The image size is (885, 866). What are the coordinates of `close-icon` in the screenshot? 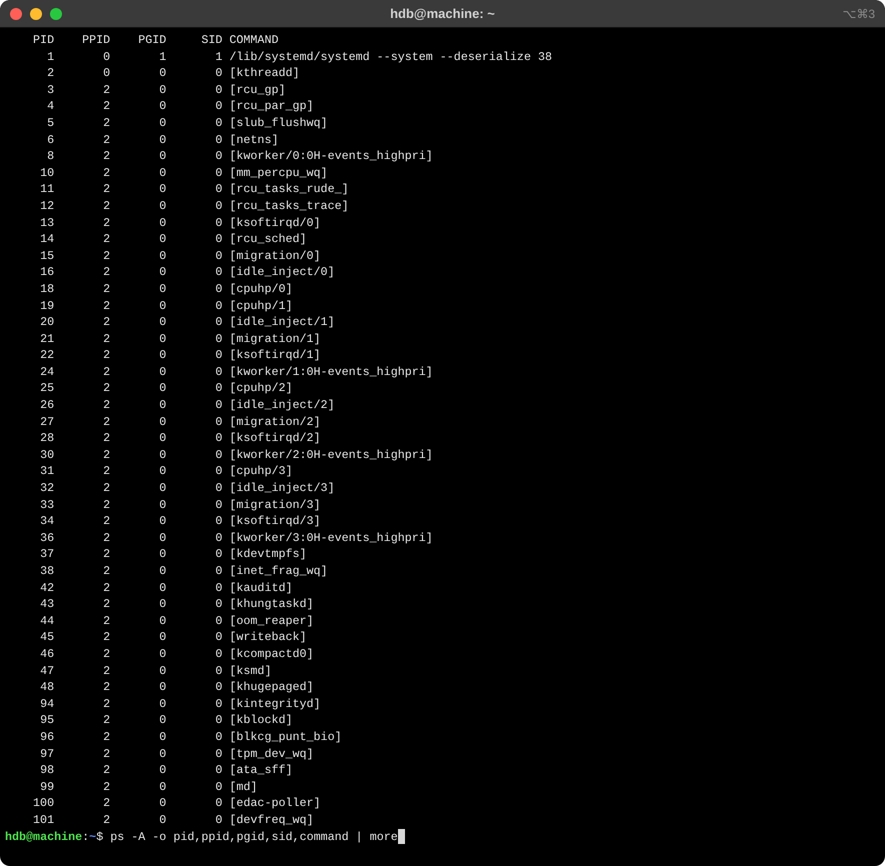 It's located at (16, 14).